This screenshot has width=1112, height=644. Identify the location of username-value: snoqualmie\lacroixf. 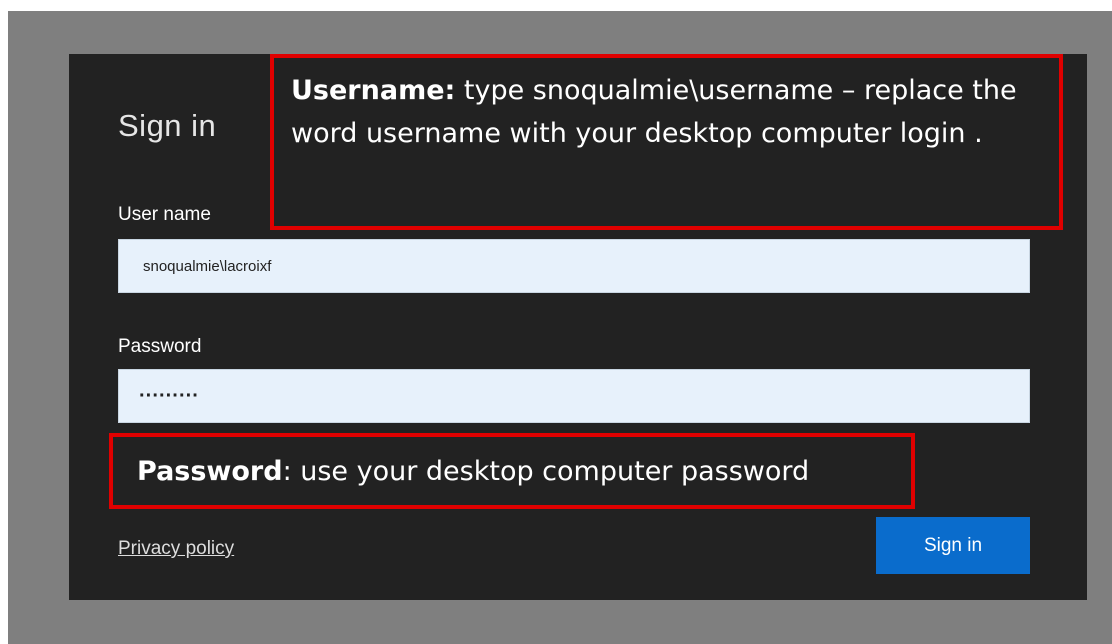
(207, 266).